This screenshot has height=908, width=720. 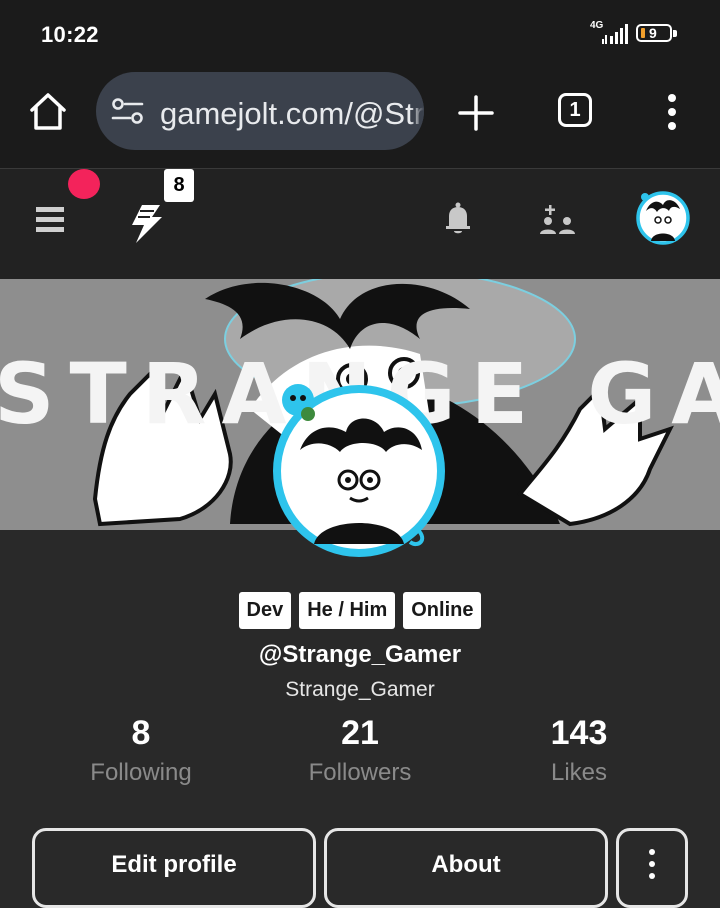 What do you see at coordinates (174, 868) in the screenshot?
I see `edit-profile-button: Edit profile` at bounding box center [174, 868].